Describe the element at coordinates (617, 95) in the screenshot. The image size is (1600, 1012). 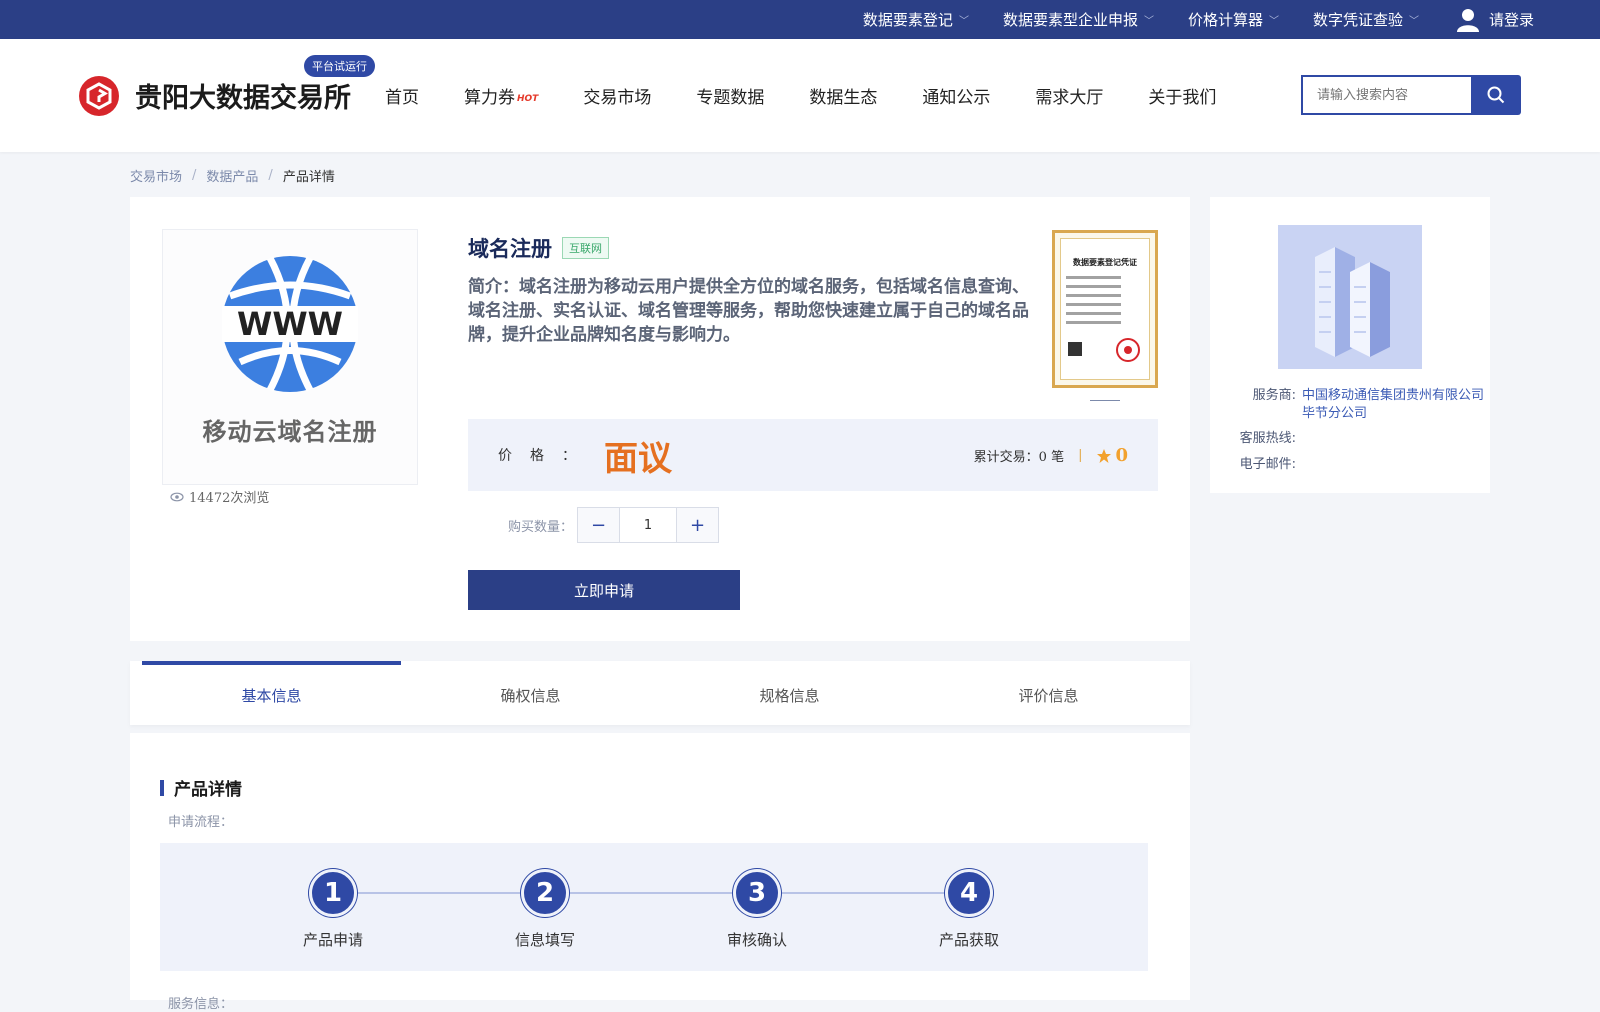
I see `nav-item-market: 交易市场` at that location.